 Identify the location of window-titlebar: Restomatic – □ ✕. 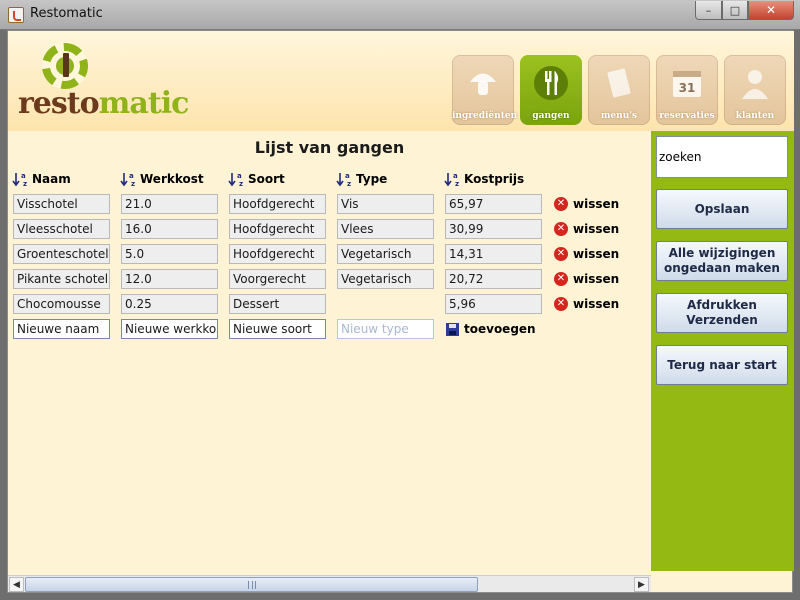
(400, 15).